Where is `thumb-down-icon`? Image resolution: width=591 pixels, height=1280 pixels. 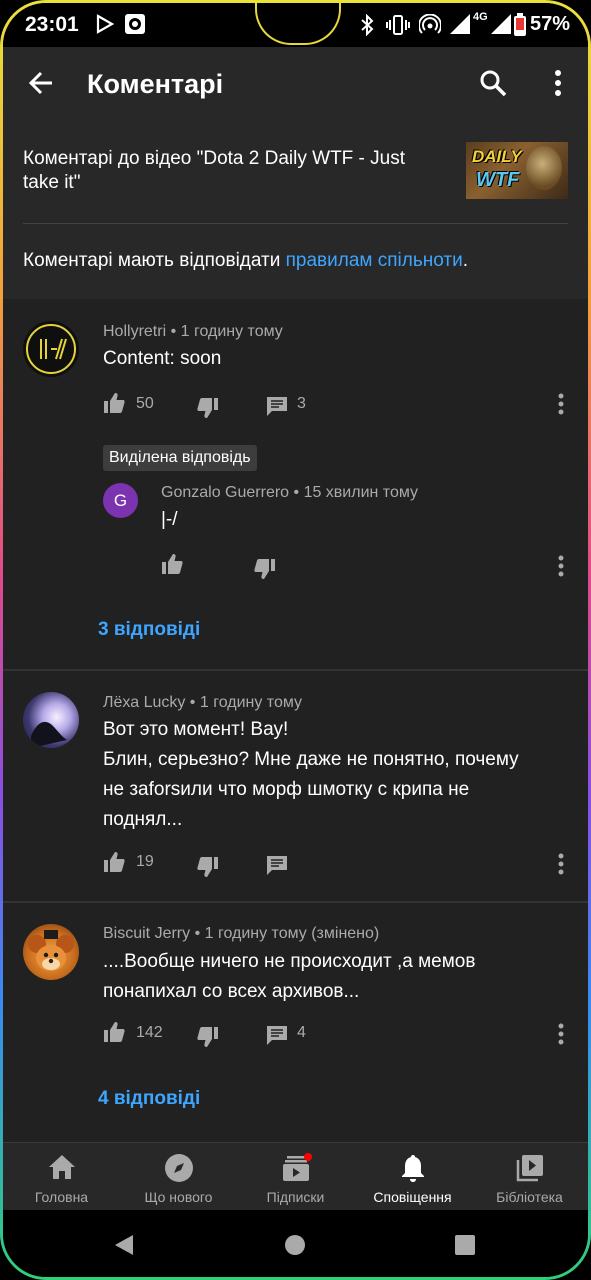 thumb-down-icon is located at coordinates (264, 569).